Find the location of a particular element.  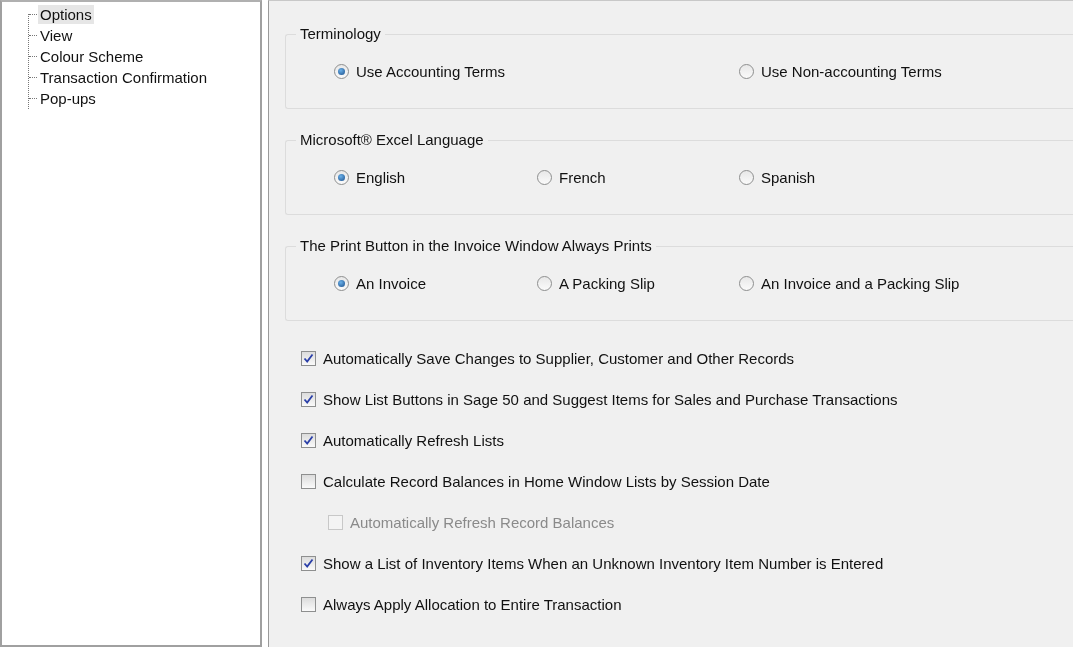

radio-label: Use Non-accounting Terms is located at coordinates (851, 71).